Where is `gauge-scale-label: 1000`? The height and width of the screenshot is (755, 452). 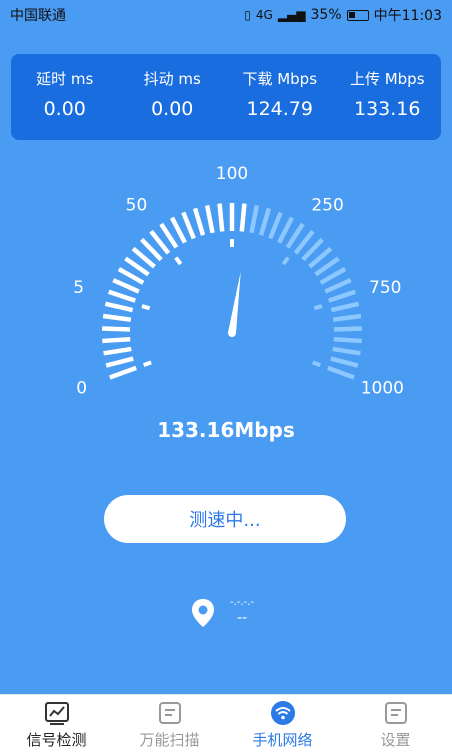
gauge-scale-label: 1000 is located at coordinates (382, 389).